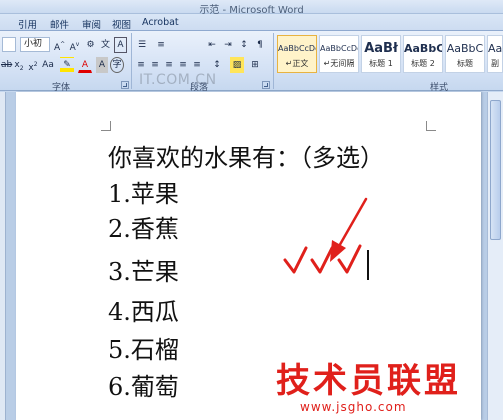 Image resolution: width=503 pixels, height=420 pixels. Describe the element at coordinates (255, 65) in the screenshot. I see `borders-icon: ⊞` at that location.